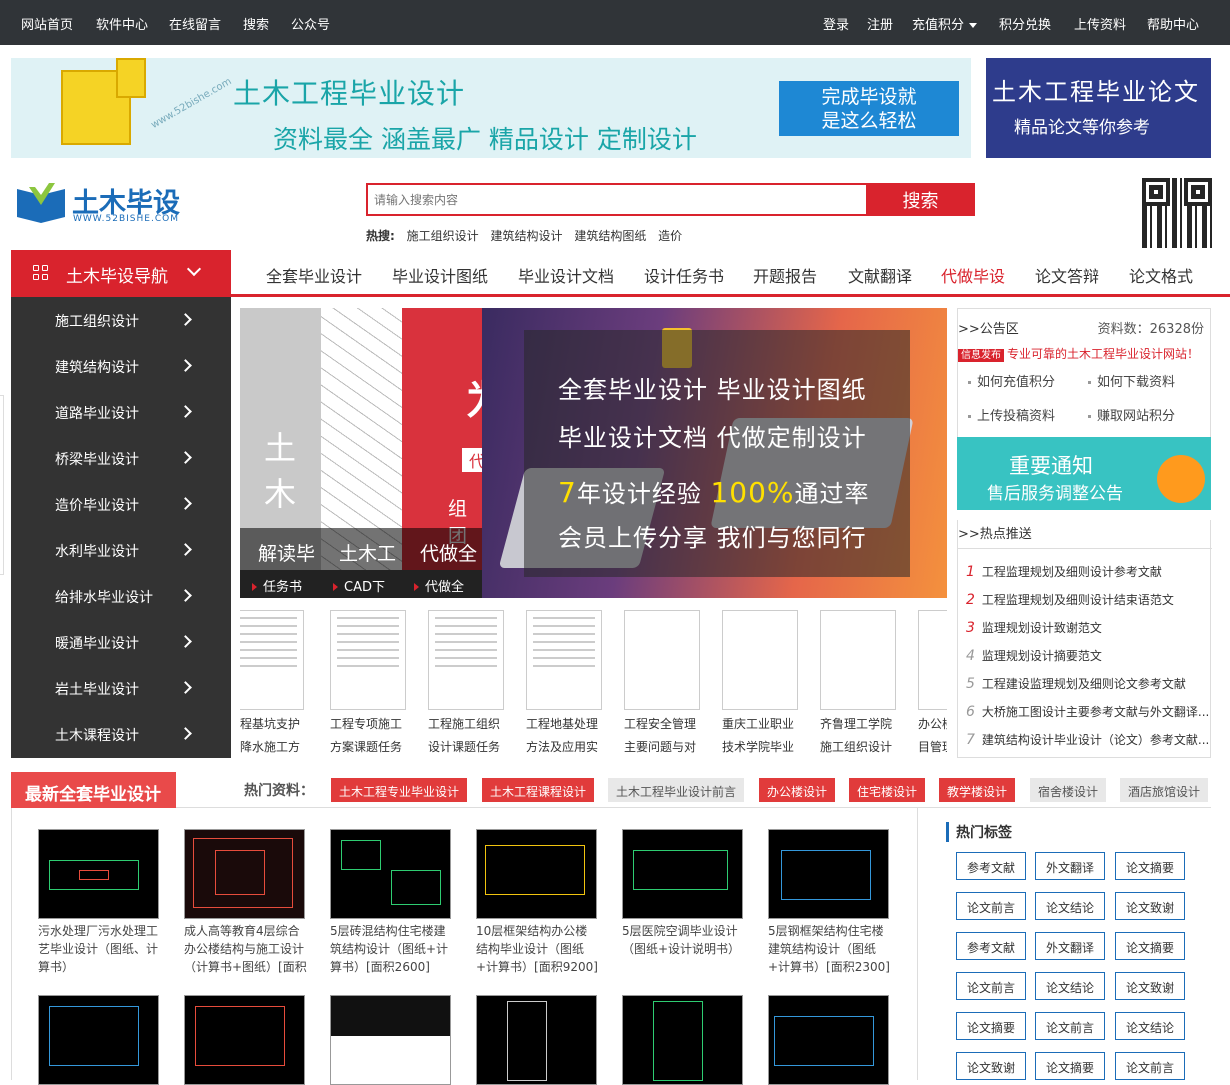 This screenshot has width=1230, height=1085. Describe the element at coordinates (880, 275) in the screenshot. I see `nav-item: 文献翻译` at that location.